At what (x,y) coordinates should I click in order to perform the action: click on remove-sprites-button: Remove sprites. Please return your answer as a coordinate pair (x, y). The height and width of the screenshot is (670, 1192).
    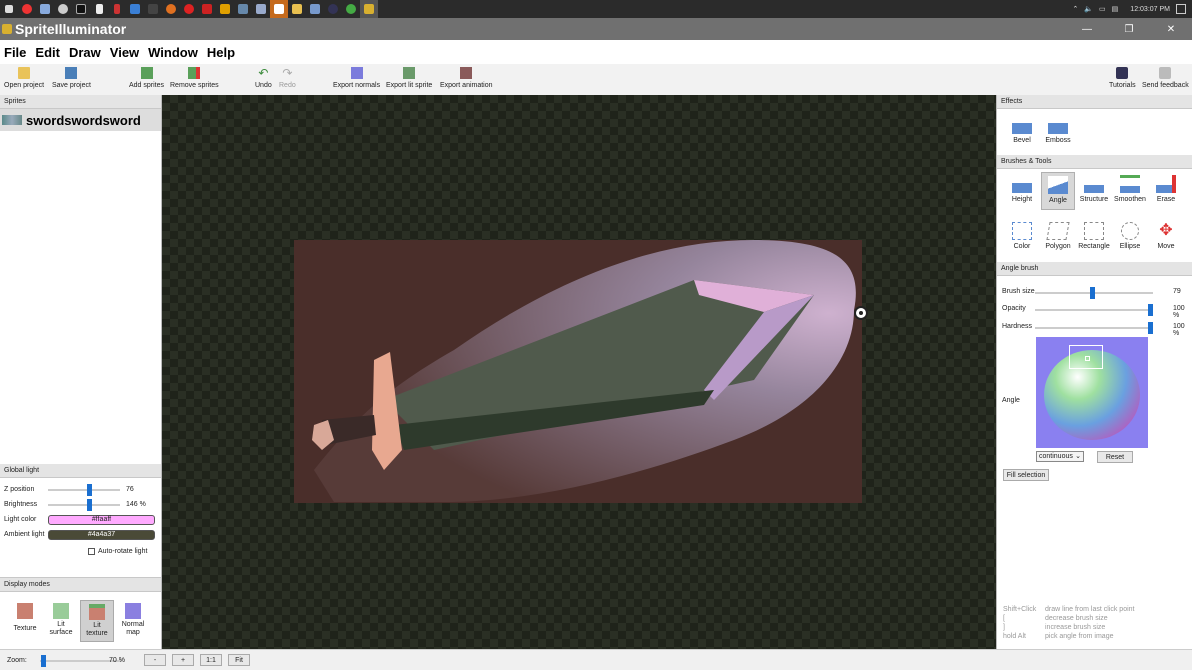
    Looking at the image, I should click on (194, 78).